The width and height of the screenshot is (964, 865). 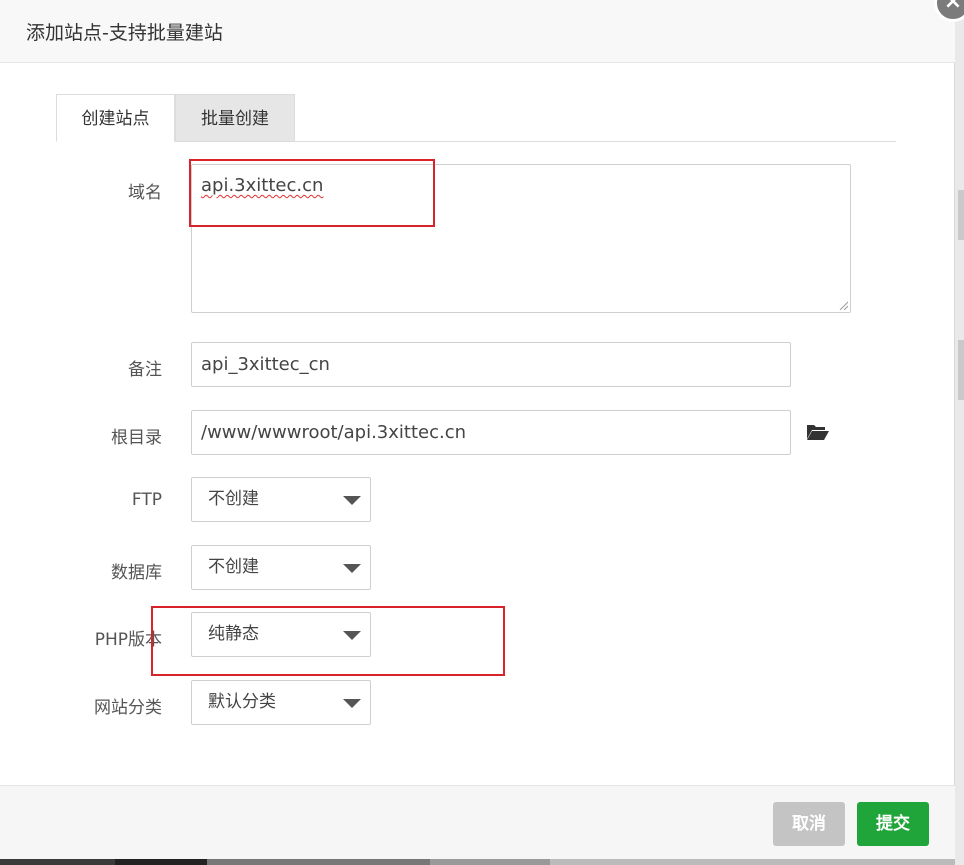 What do you see at coordinates (312, 193) in the screenshot?
I see `annotation-box-domain` at bounding box center [312, 193].